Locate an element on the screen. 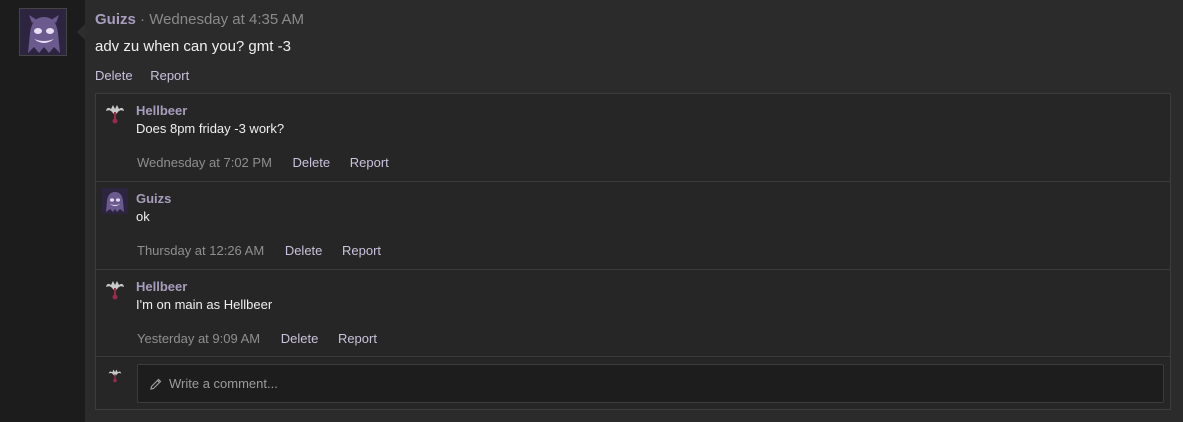 This screenshot has width=1183, height=422. comment-meta: Yesterday at 9:09 AM Delete Report is located at coordinates (265, 338).